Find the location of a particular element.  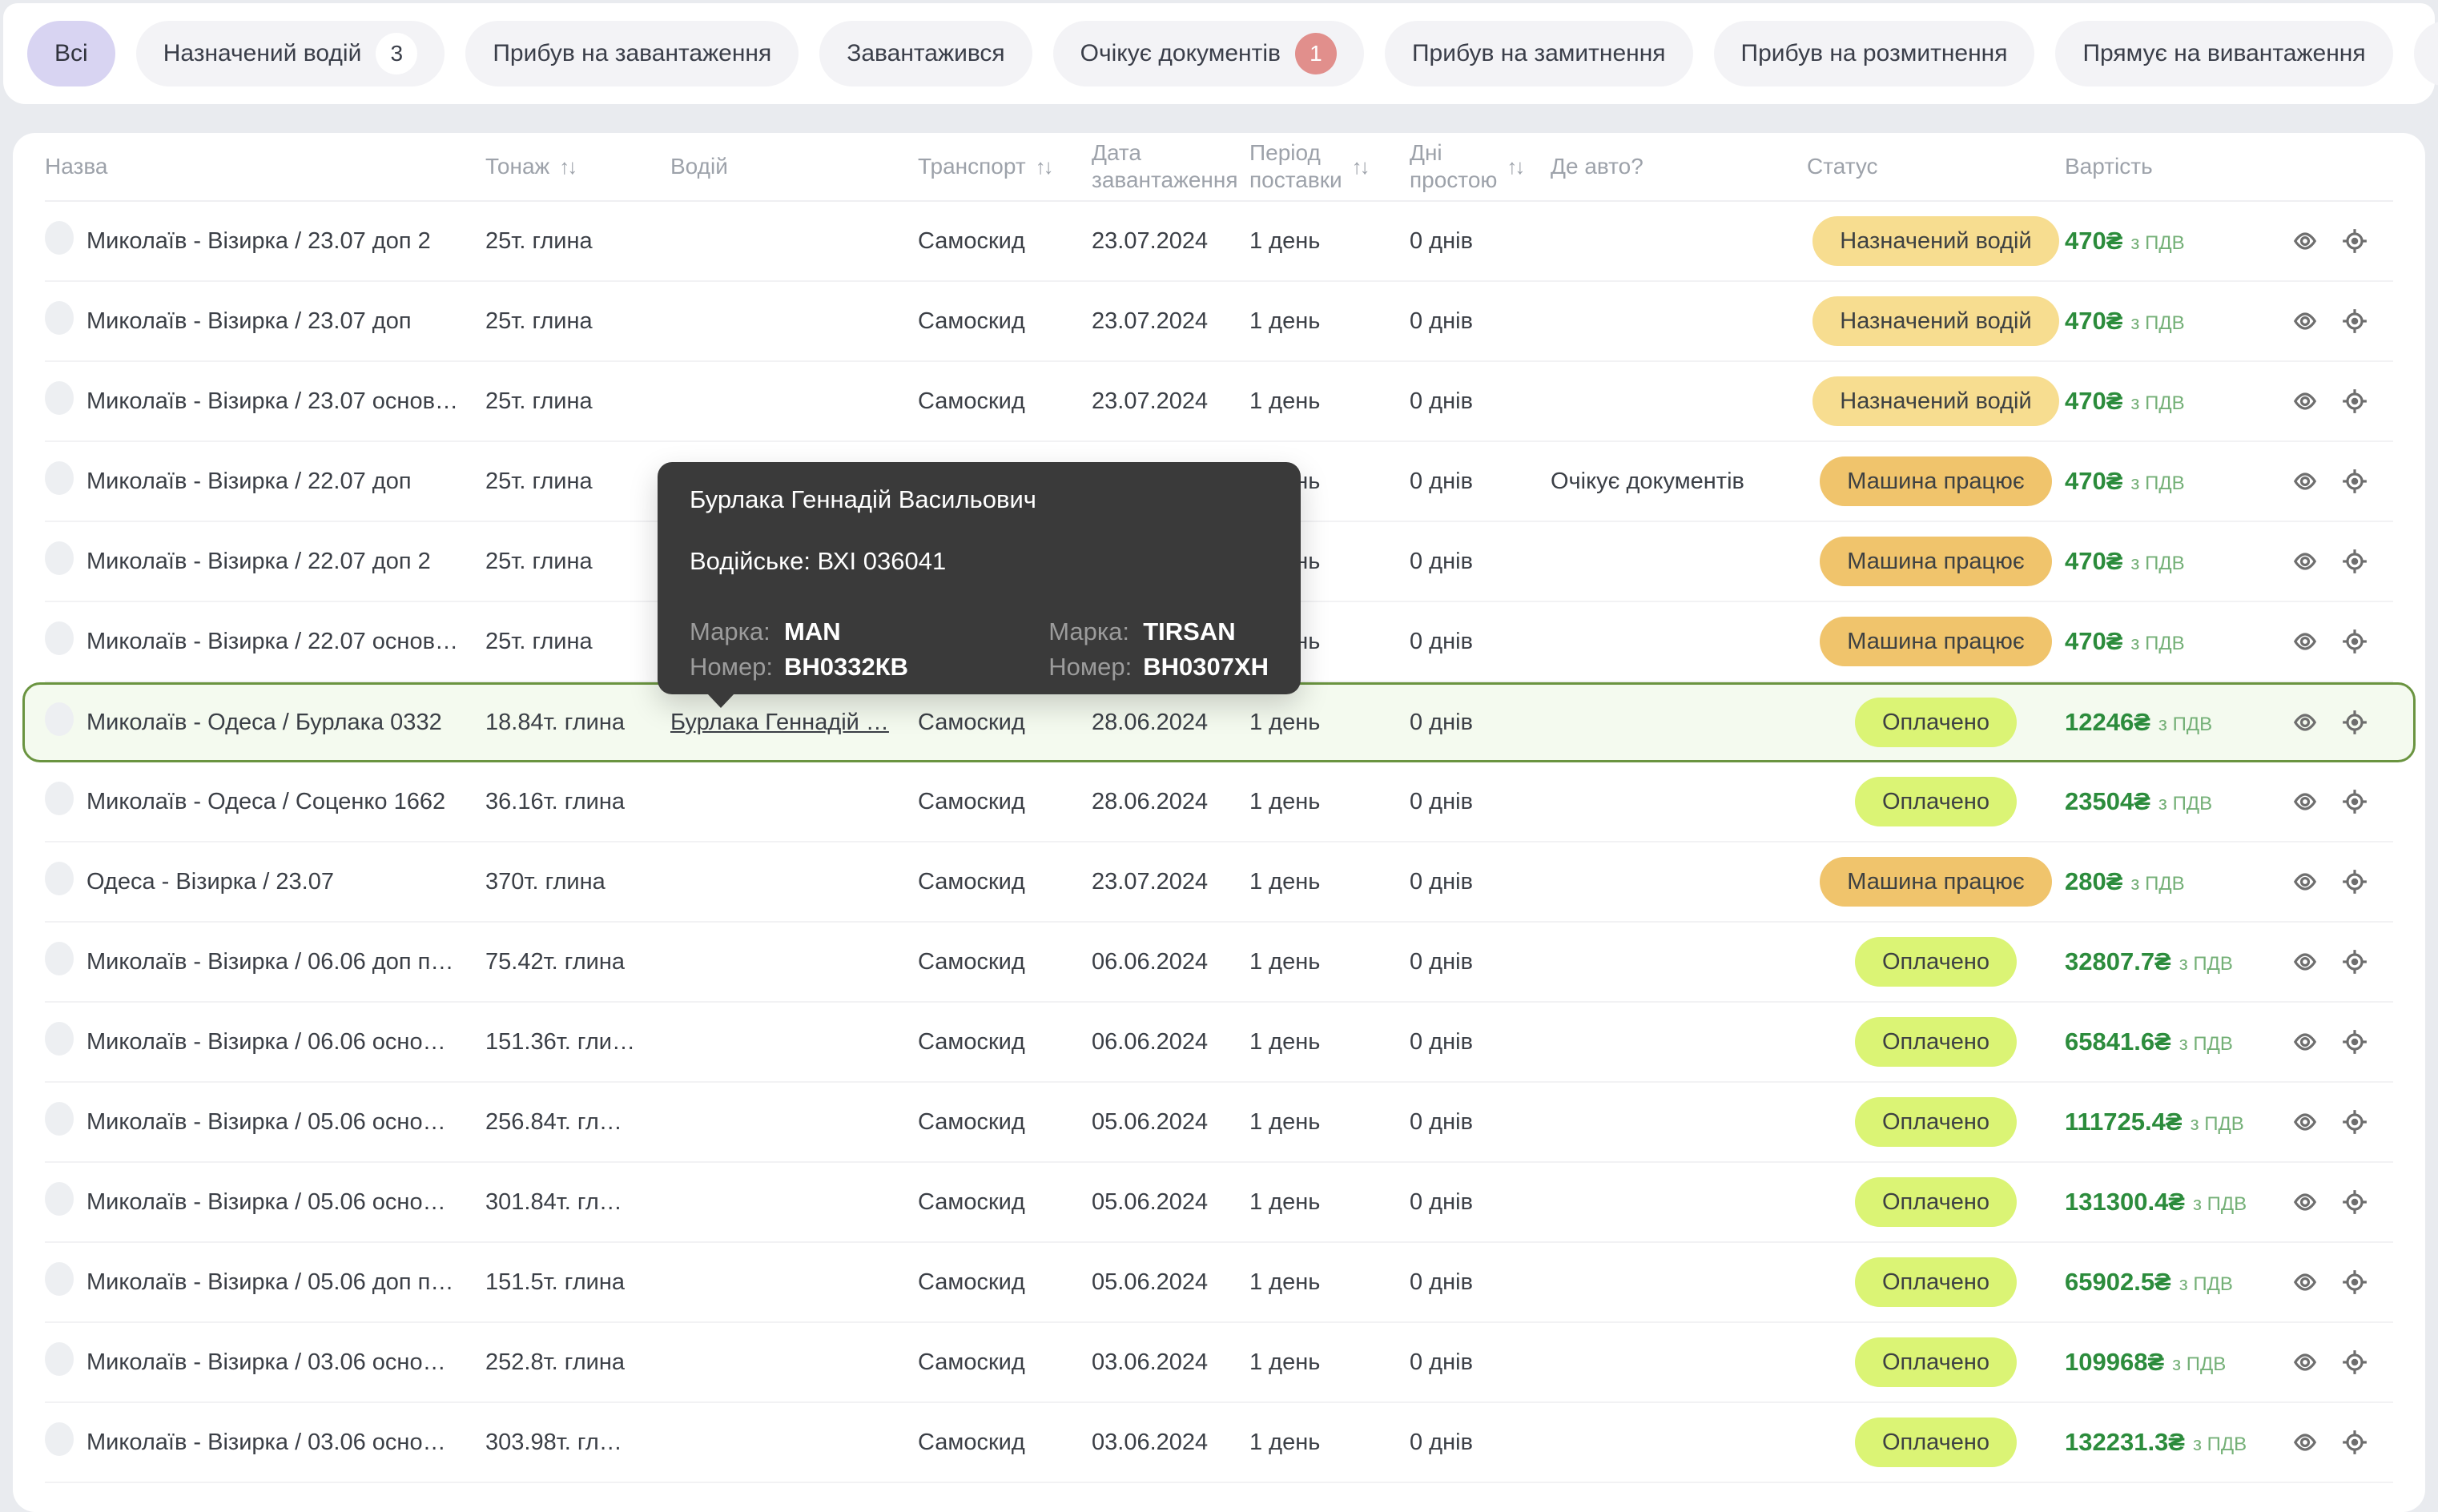

filter-tab-heading-unloading: Прямує на вивантаження is located at coordinates (2224, 53).